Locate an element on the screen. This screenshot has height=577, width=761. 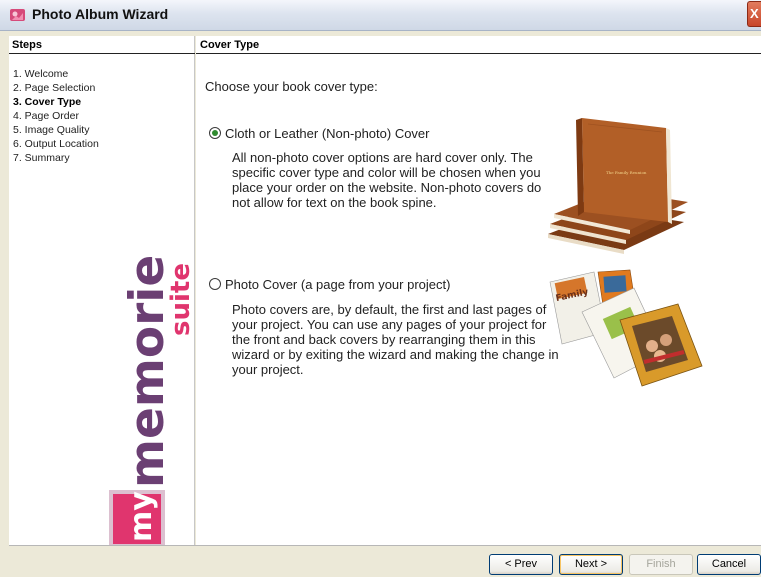
svg-text: The Family Reunion is located at coordinates (626, 172).